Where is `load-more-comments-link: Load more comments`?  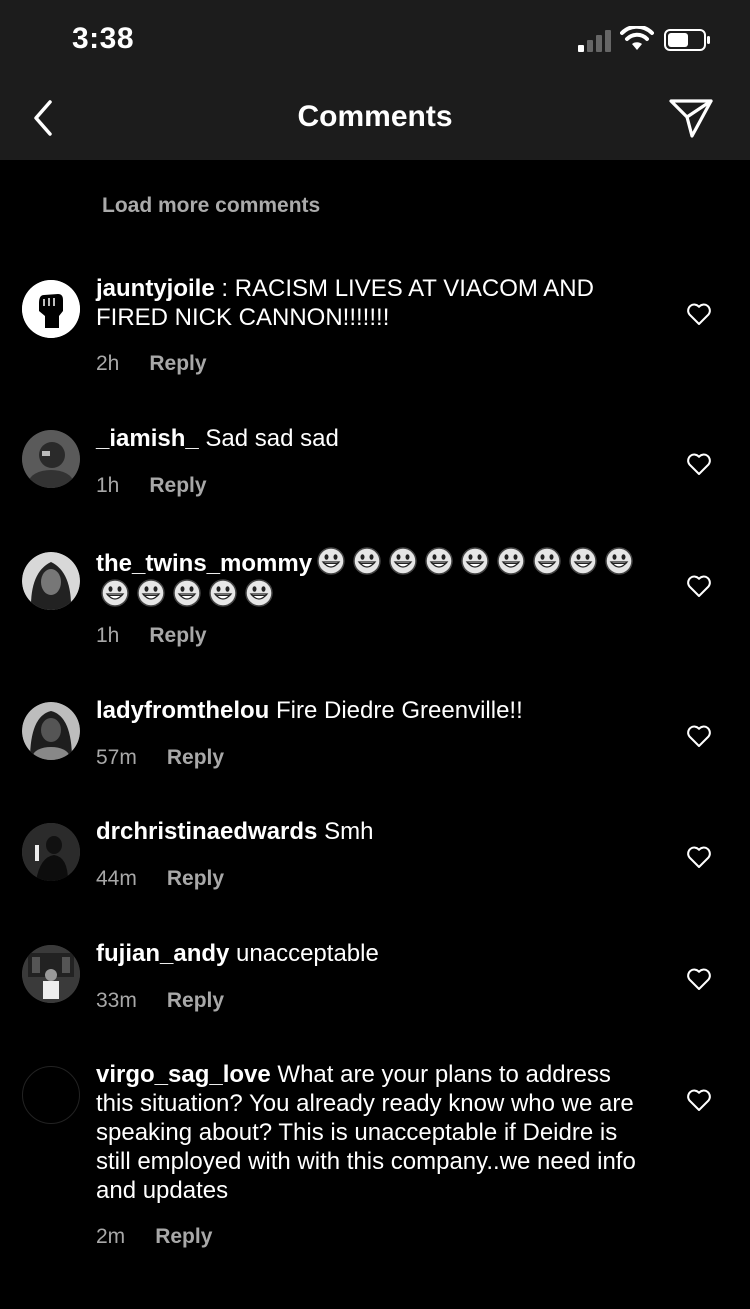
load-more-comments-link: Load more comments is located at coordinates (211, 206).